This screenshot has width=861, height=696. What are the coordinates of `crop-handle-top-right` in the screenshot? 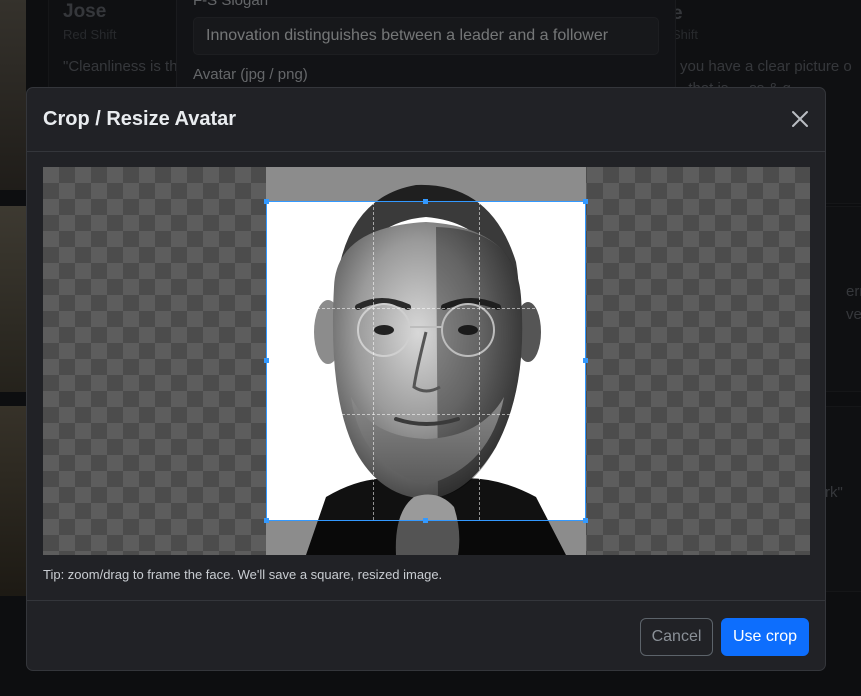 It's located at (585, 201).